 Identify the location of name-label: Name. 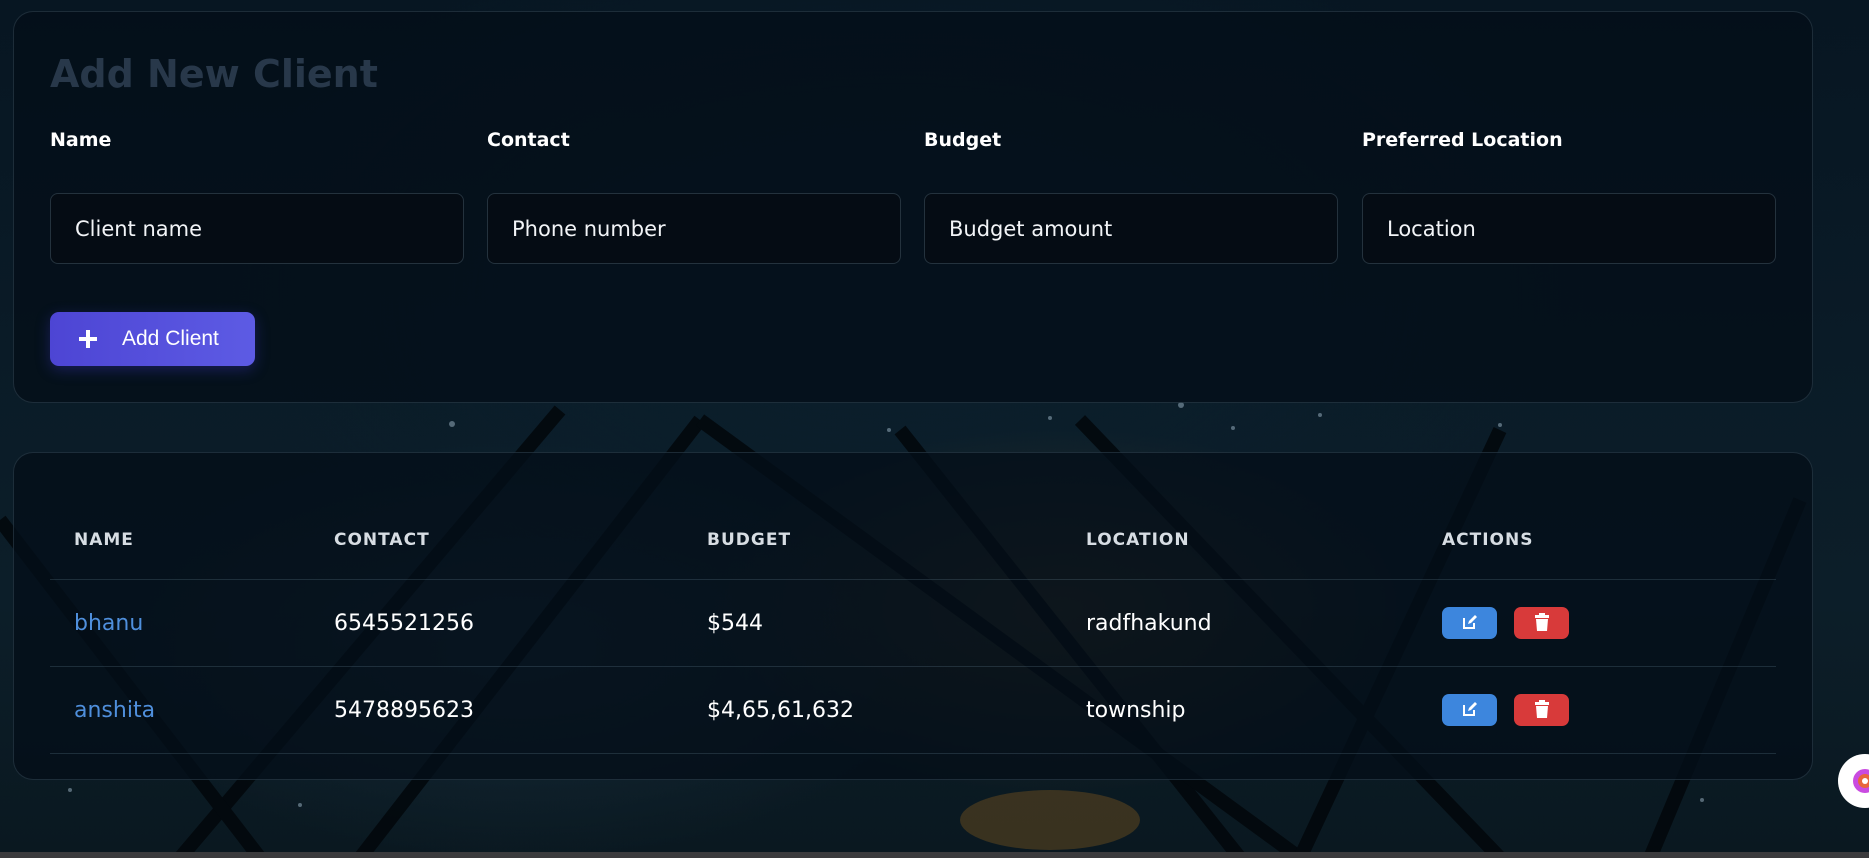
(81, 140).